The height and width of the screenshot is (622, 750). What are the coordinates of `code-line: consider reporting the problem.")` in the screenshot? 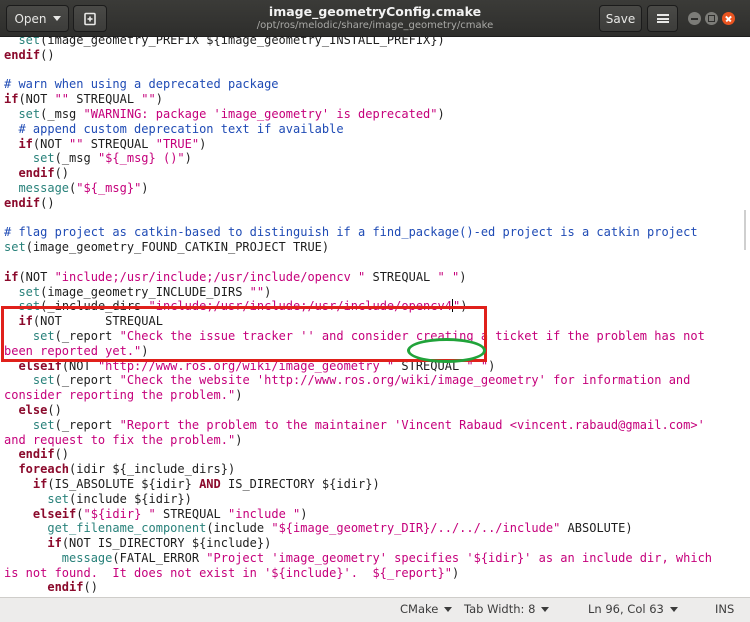 It's located at (374, 395).